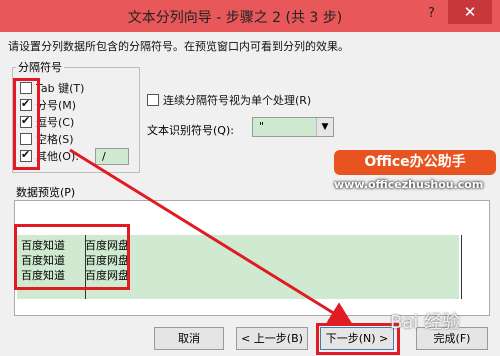 This screenshot has width=500, height=356. What do you see at coordinates (425, 322) in the screenshot?
I see `watermark-text: Bai 经验` at bounding box center [425, 322].